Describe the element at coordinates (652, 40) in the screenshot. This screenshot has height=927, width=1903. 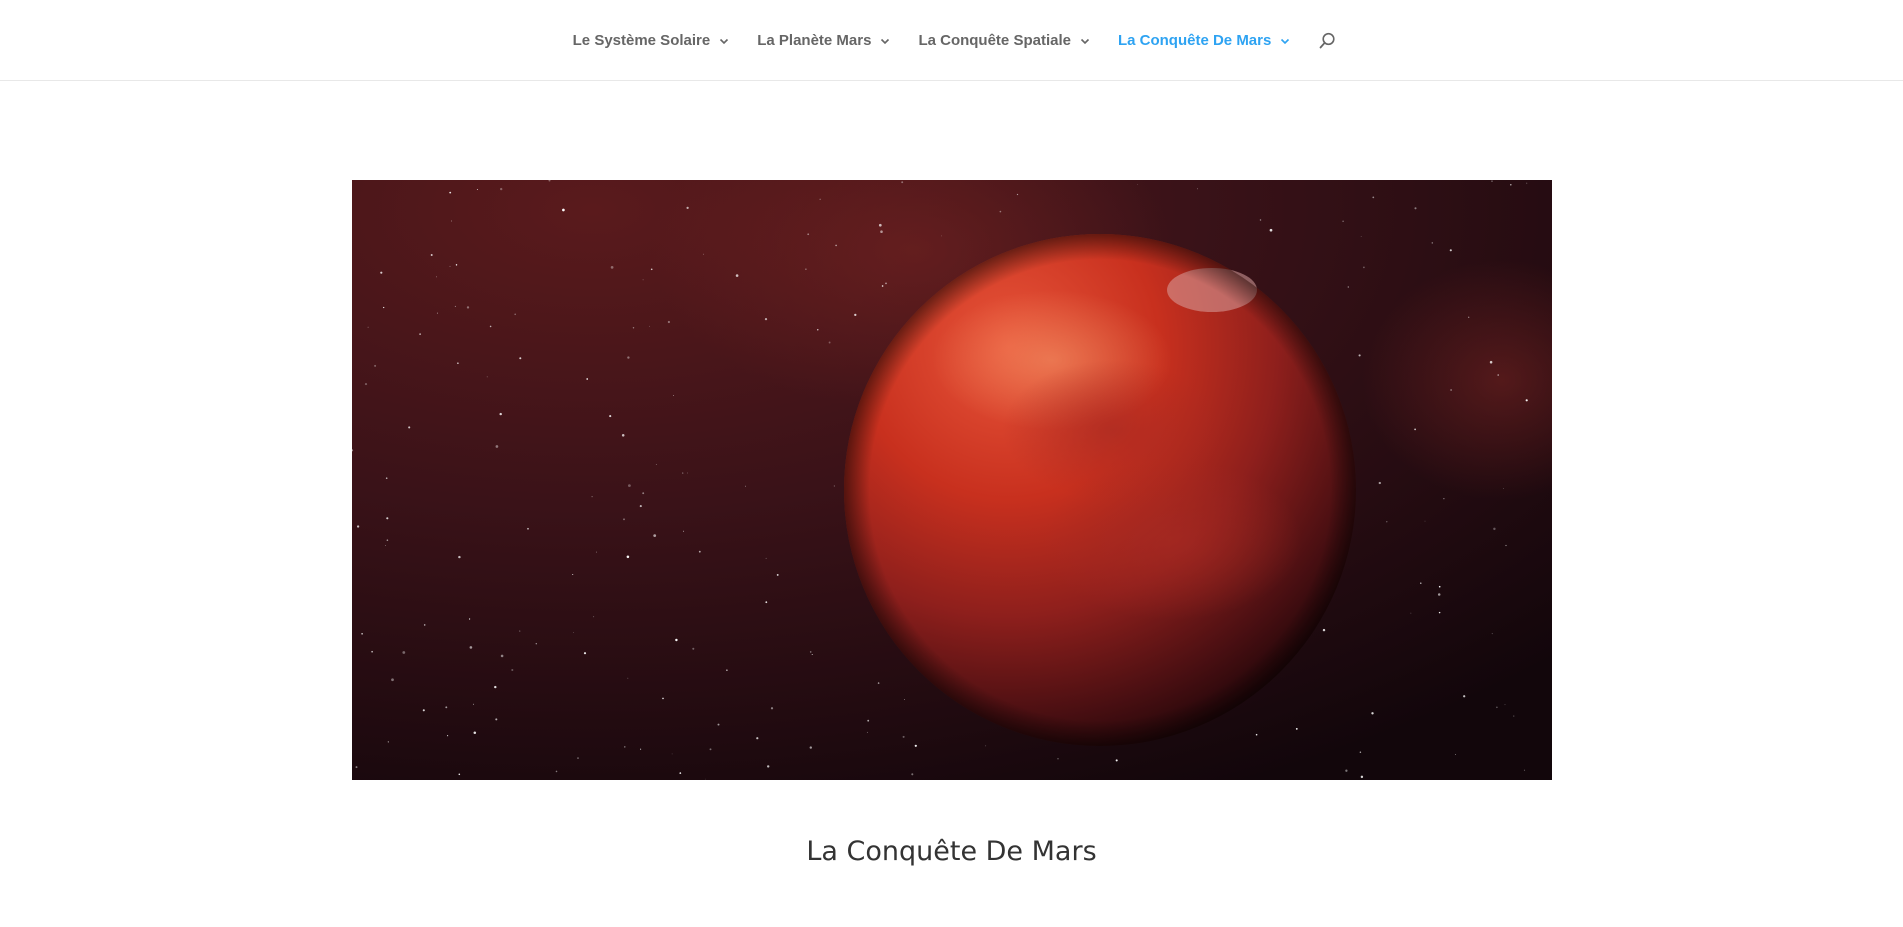
I see `nav-item-systeme-solaire: Le Système Solaire` at that location.